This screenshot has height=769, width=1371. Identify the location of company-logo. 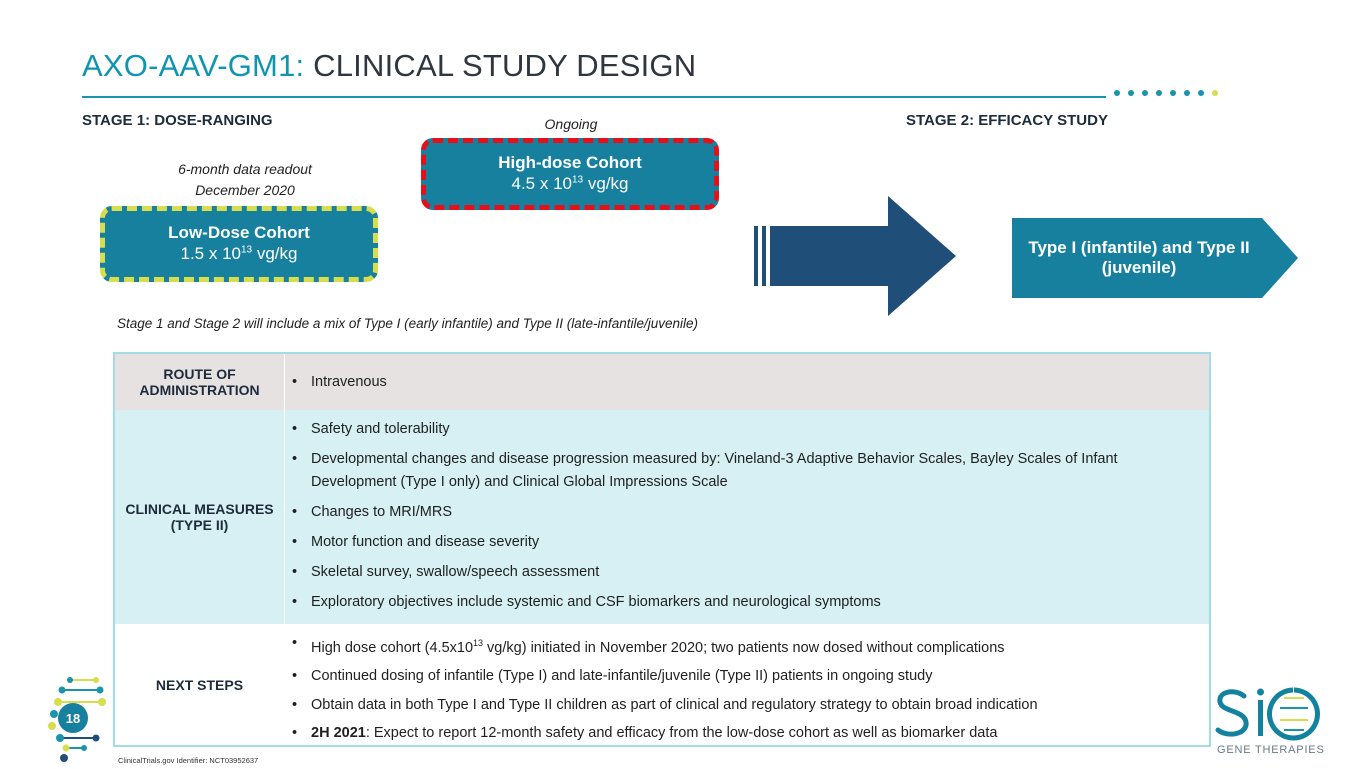
(1270, 713).